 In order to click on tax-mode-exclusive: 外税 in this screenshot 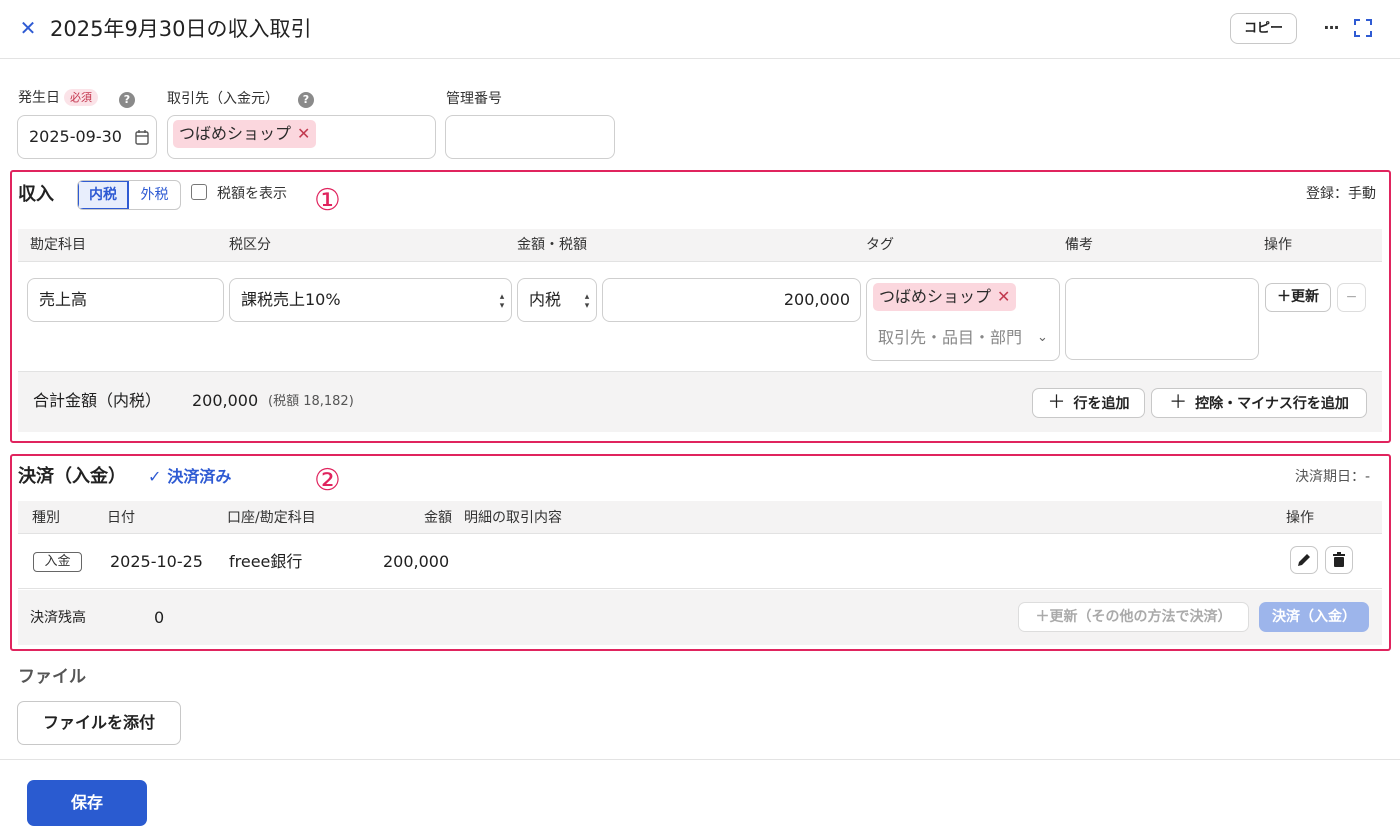, I will do `click(154, 195)`.